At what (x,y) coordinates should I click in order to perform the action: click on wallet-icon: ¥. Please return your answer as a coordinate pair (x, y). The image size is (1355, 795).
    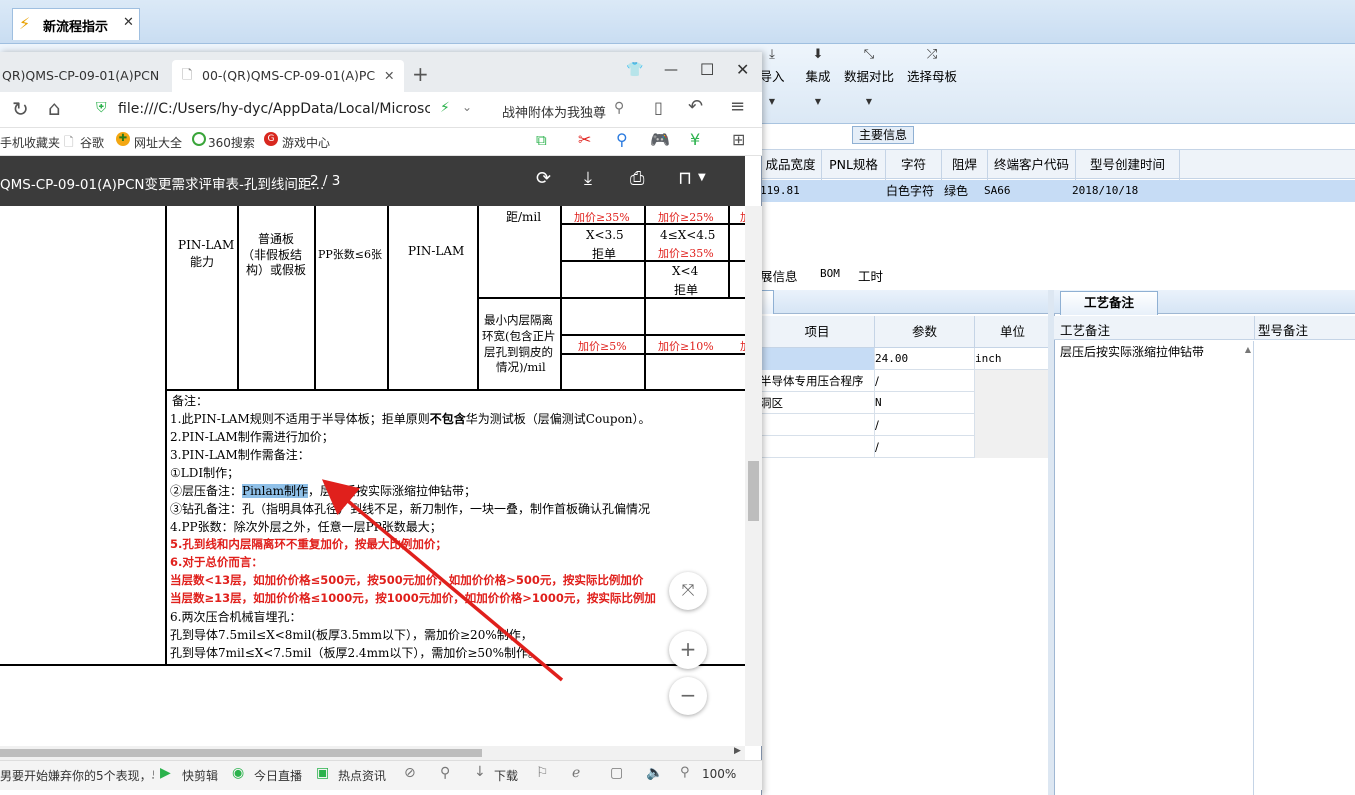
    Looking at the image, I should click on (695, 139).